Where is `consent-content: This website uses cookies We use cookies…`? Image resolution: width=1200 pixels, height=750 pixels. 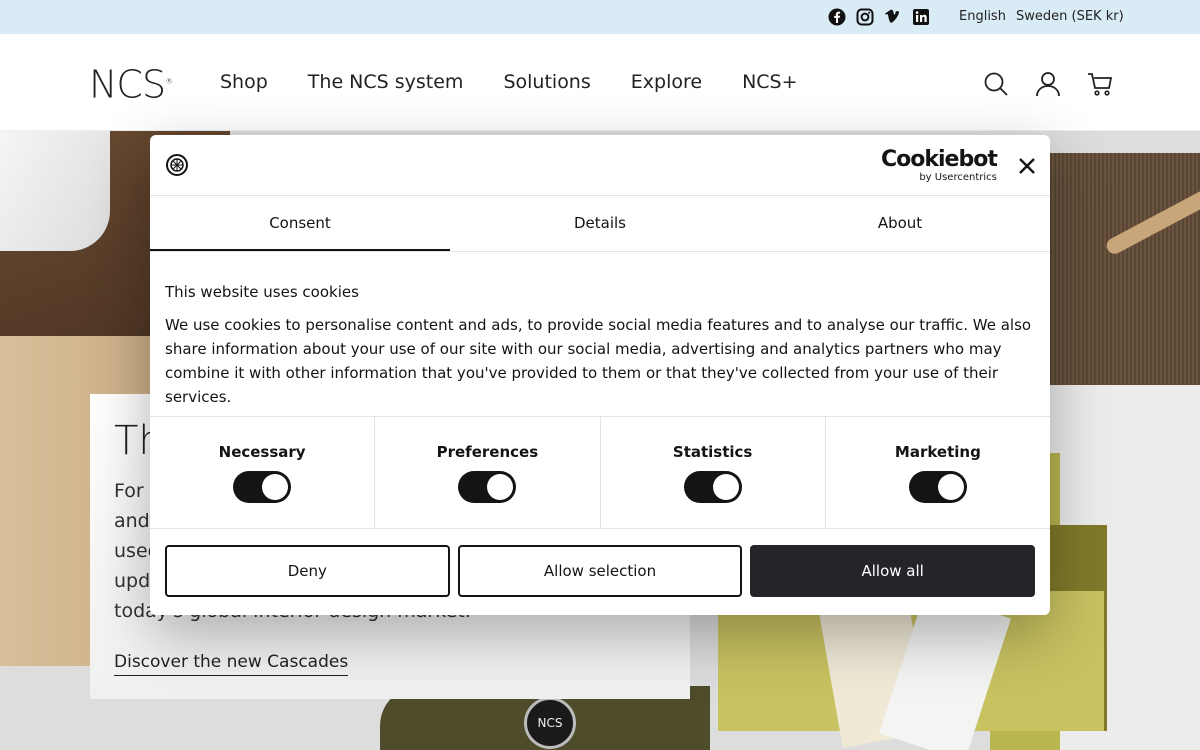 consent-content: This website uses cookies We use cookies… is located at coordinates (600, 346).